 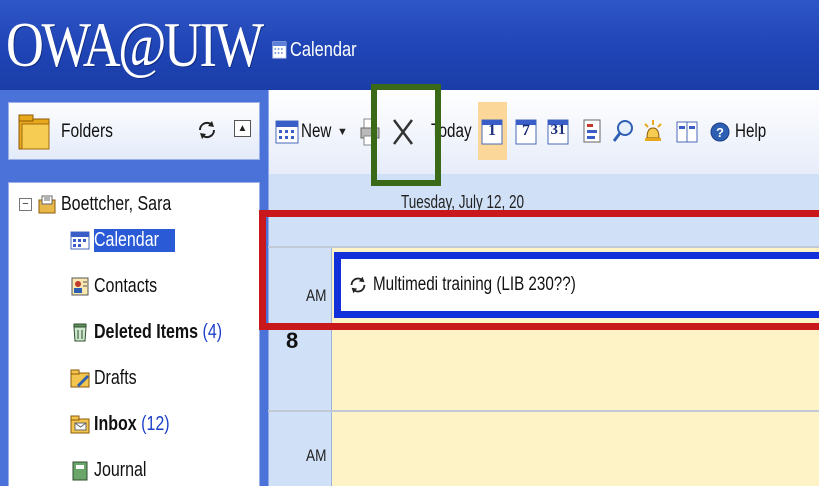 I want to click on tree-root: − Boettcher, Sara, so click(x=109, y=204).